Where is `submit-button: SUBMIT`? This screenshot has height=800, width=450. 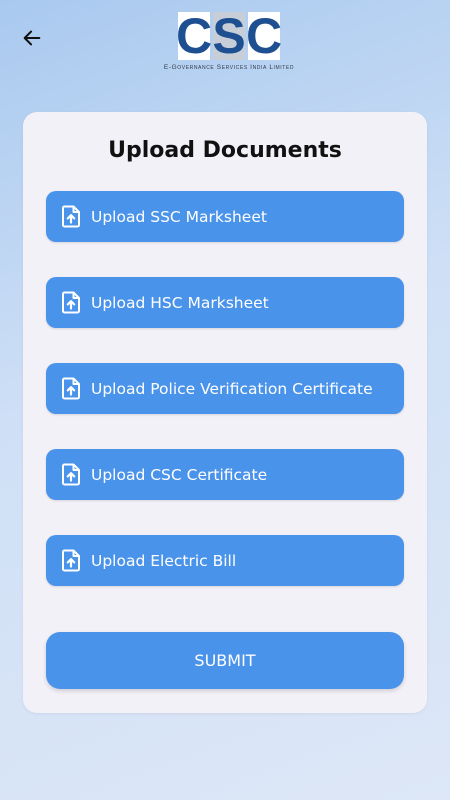 submit-button: SUBMIT is located at coordinates (225, 660).